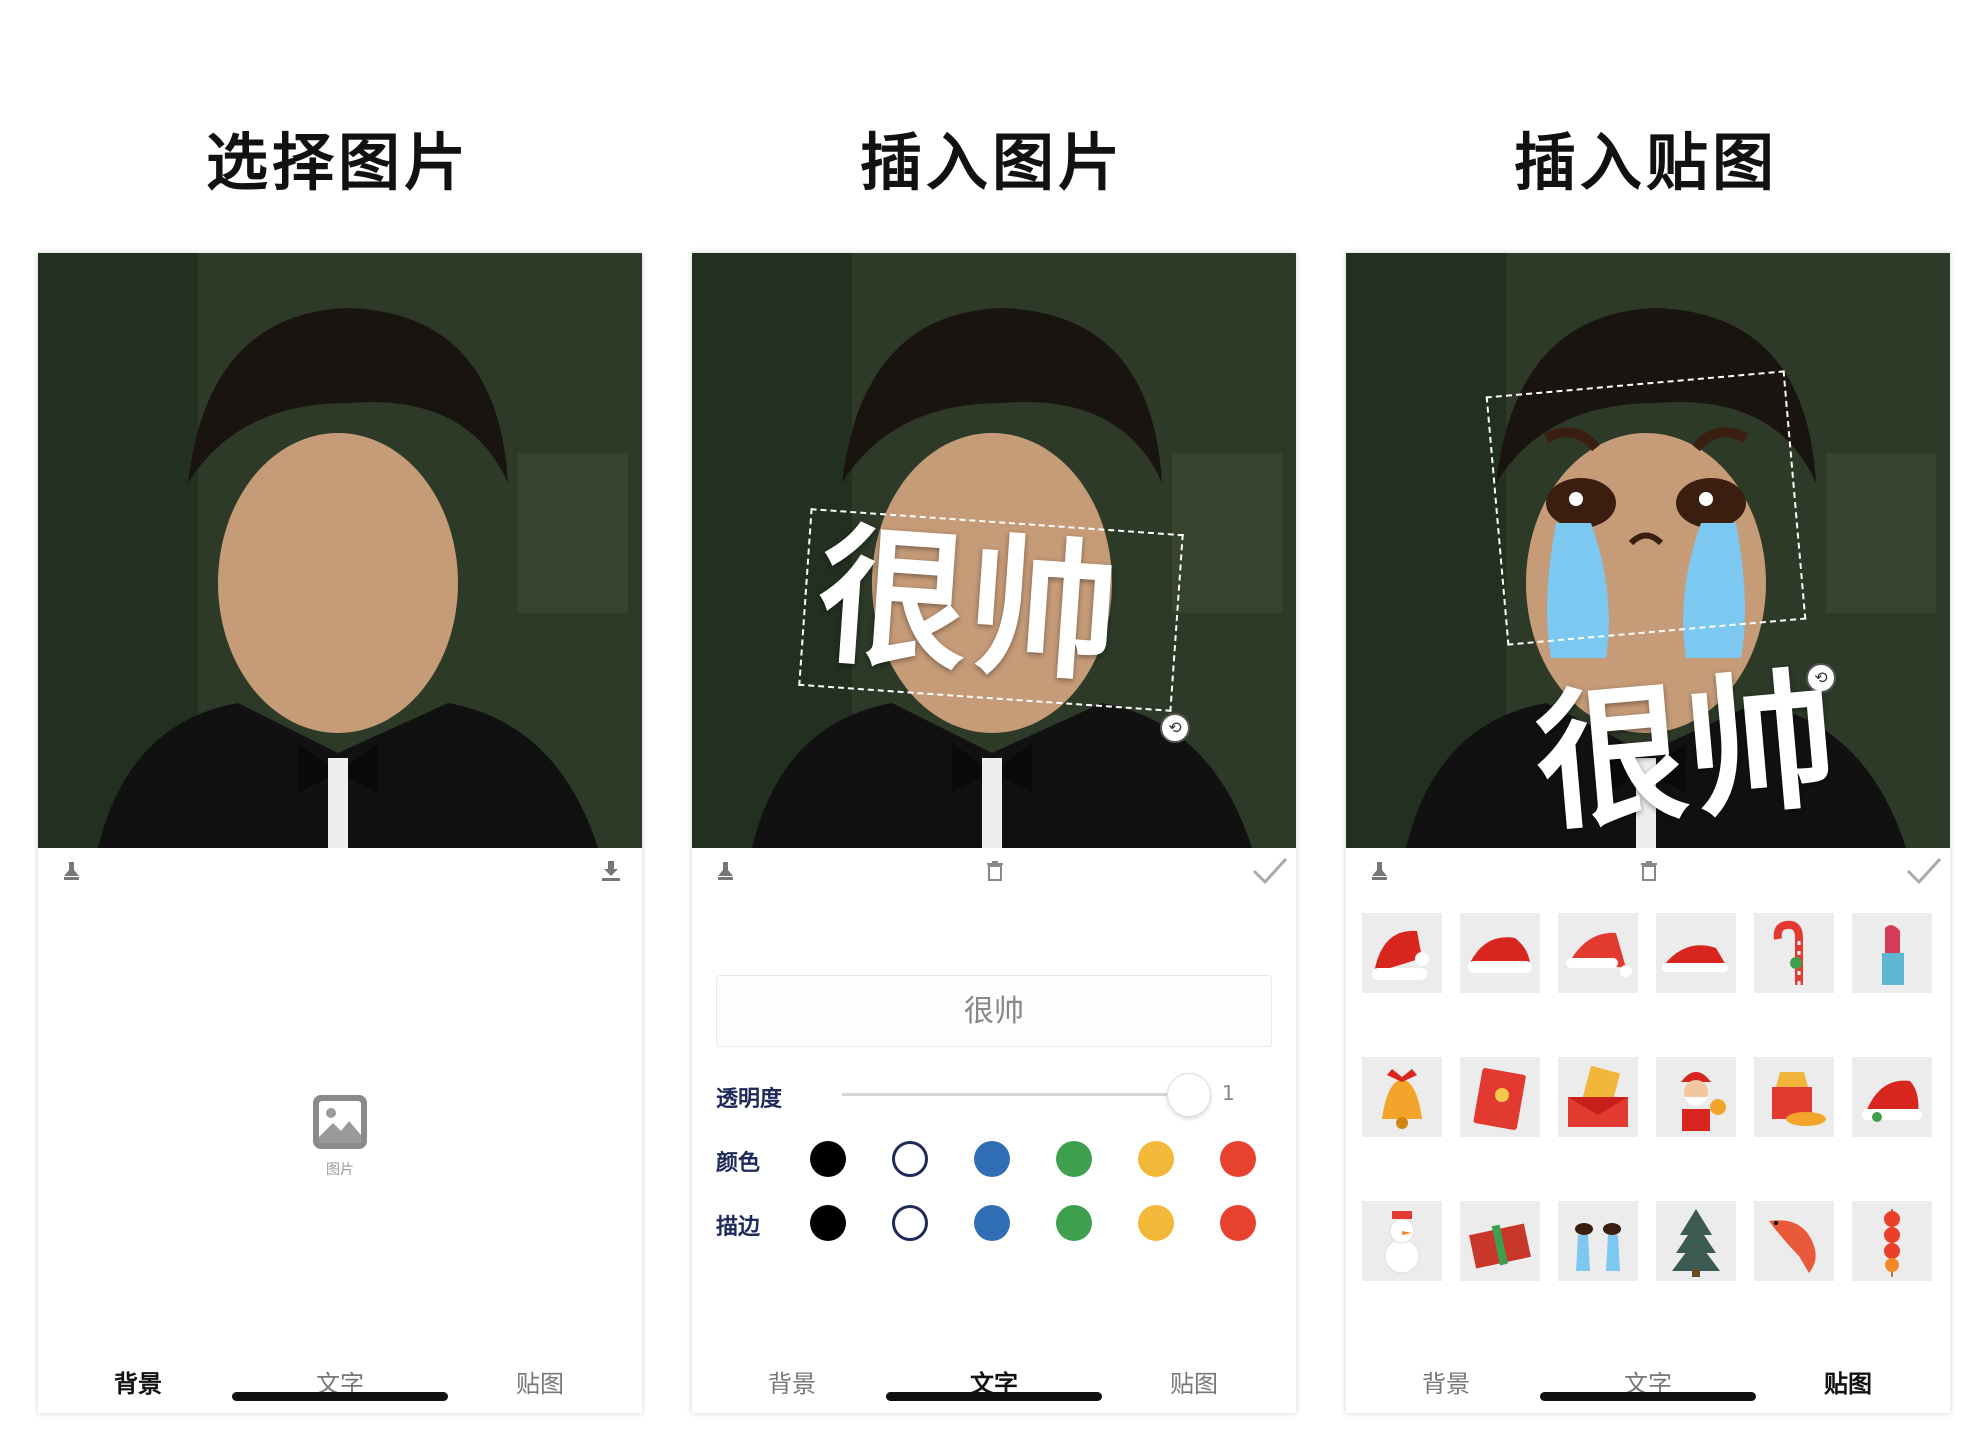 Image resolution: width=1969 pixels, height=1440 pixels. Describe the element at coordinates (1156, 1223) in the screenshot. I see `stroke-swatch-yellow` at that location.